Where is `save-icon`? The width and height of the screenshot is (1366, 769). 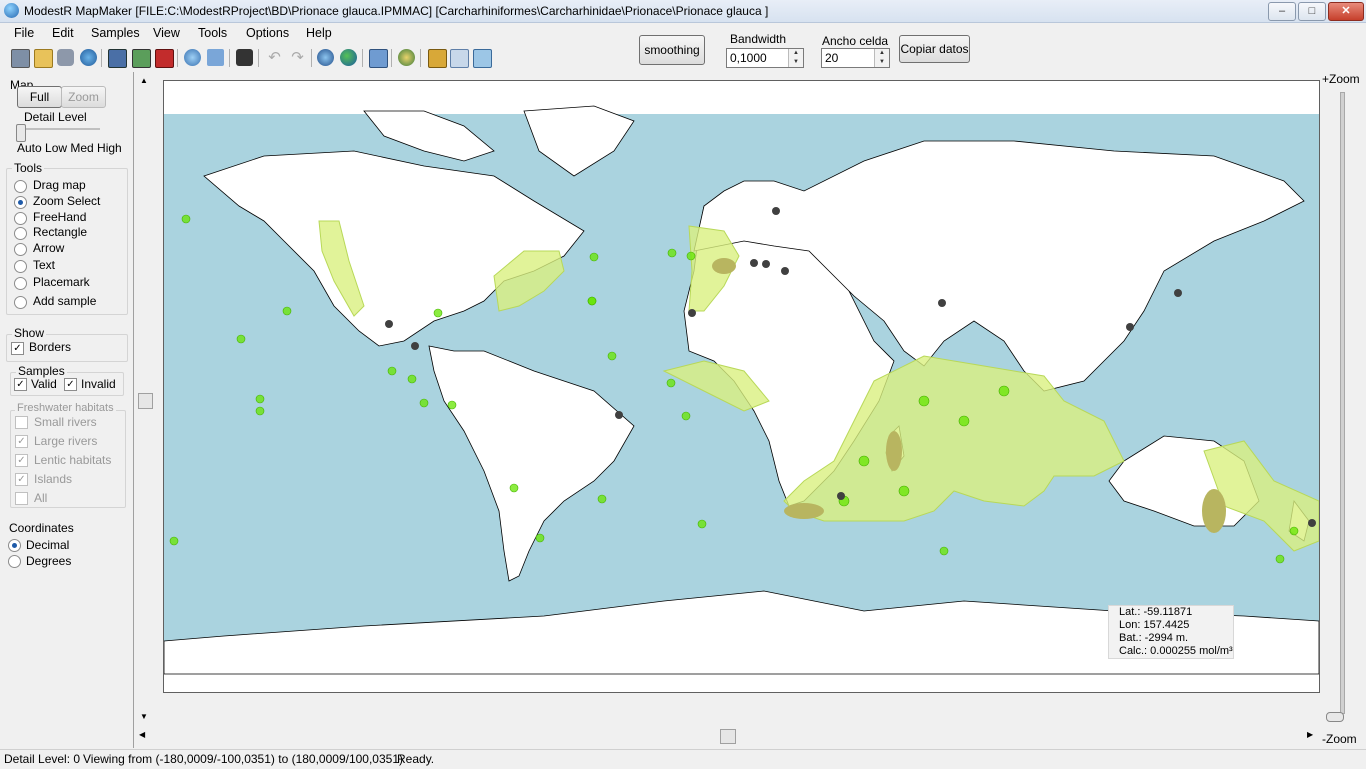 save-icon is located at coordinates (117, 58).